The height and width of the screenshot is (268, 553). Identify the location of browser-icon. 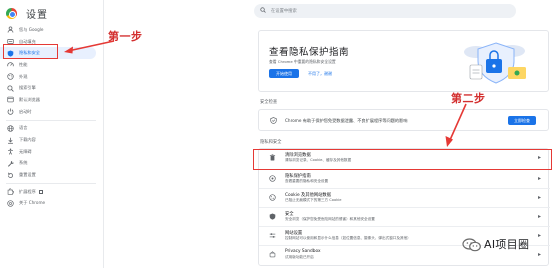
(10, 99).